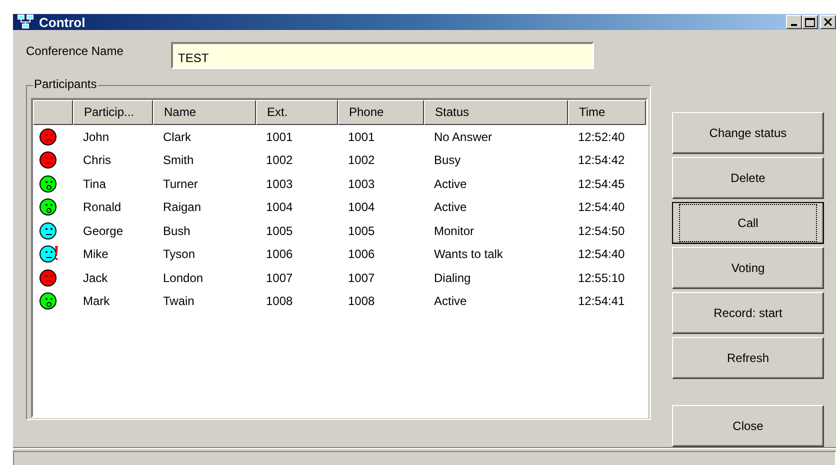 The width and height of the screenshot is (836, 465). Describe the element at coordinates (94, 183) in the screenshot. I see `table-cell: Tina` at that location.